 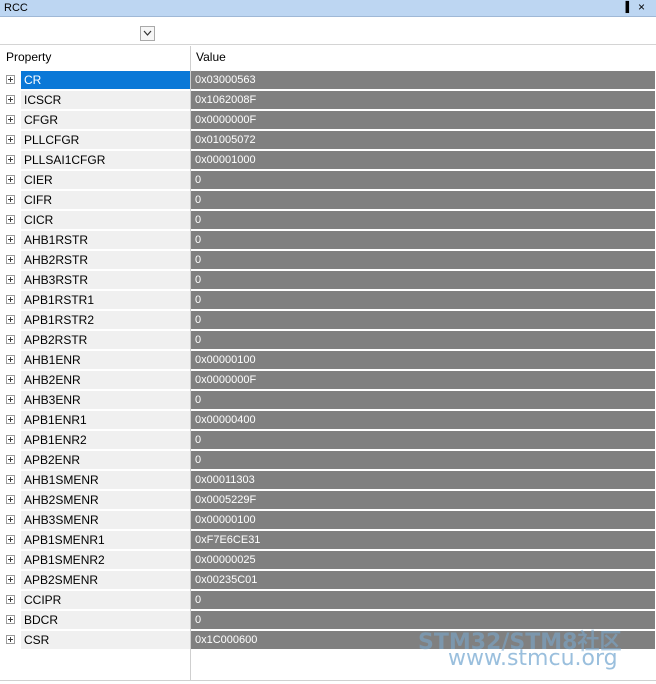 I want to click on table-row: CICR 0, so click(x=328, y=220).